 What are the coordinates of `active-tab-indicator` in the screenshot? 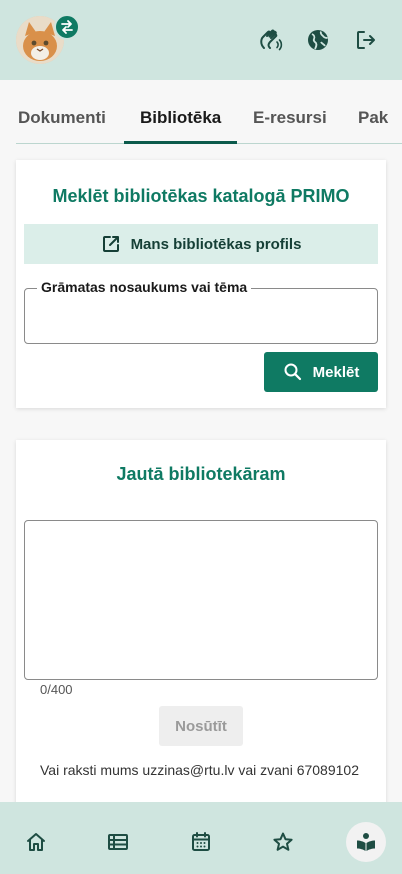 It's located at (180, 142).